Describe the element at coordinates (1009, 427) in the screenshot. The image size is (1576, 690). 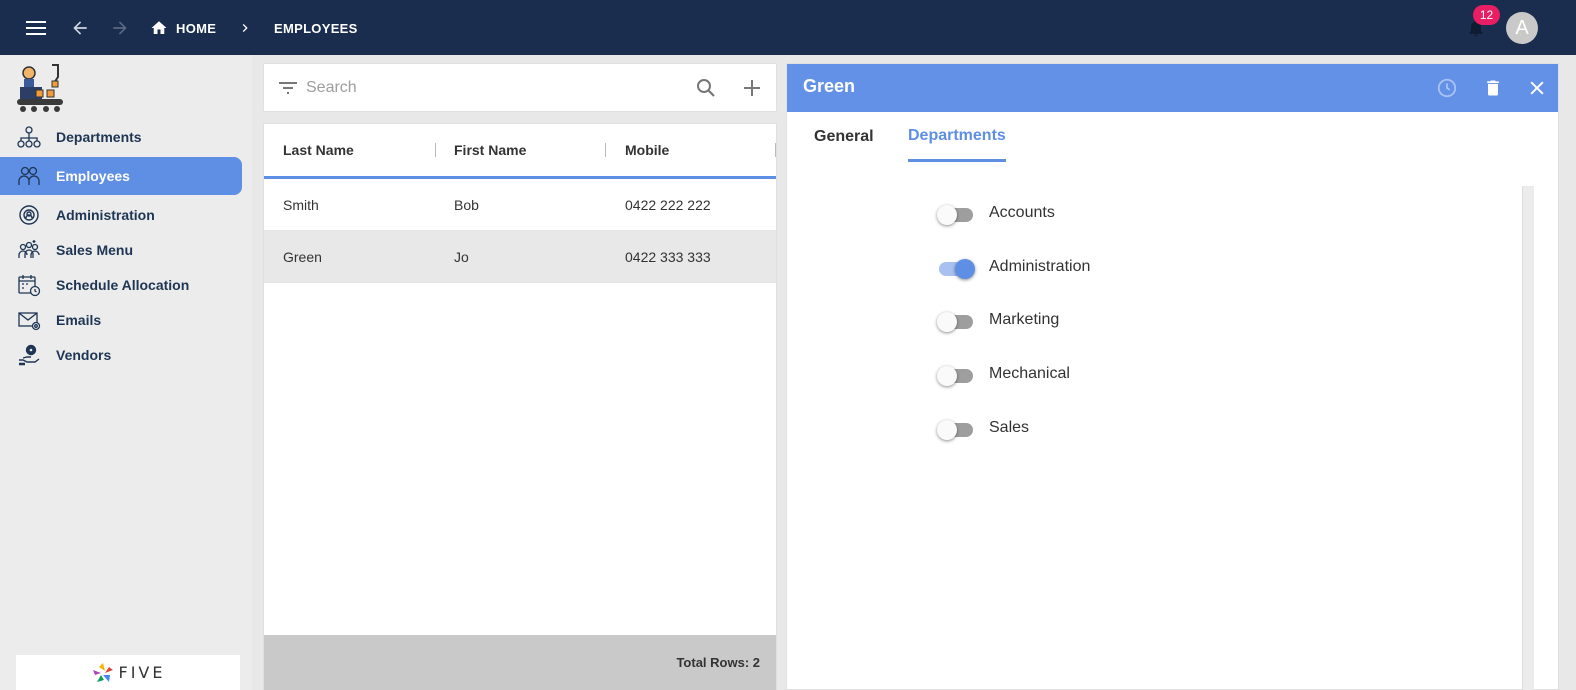
I see `toggle-label: Sales` at that location.